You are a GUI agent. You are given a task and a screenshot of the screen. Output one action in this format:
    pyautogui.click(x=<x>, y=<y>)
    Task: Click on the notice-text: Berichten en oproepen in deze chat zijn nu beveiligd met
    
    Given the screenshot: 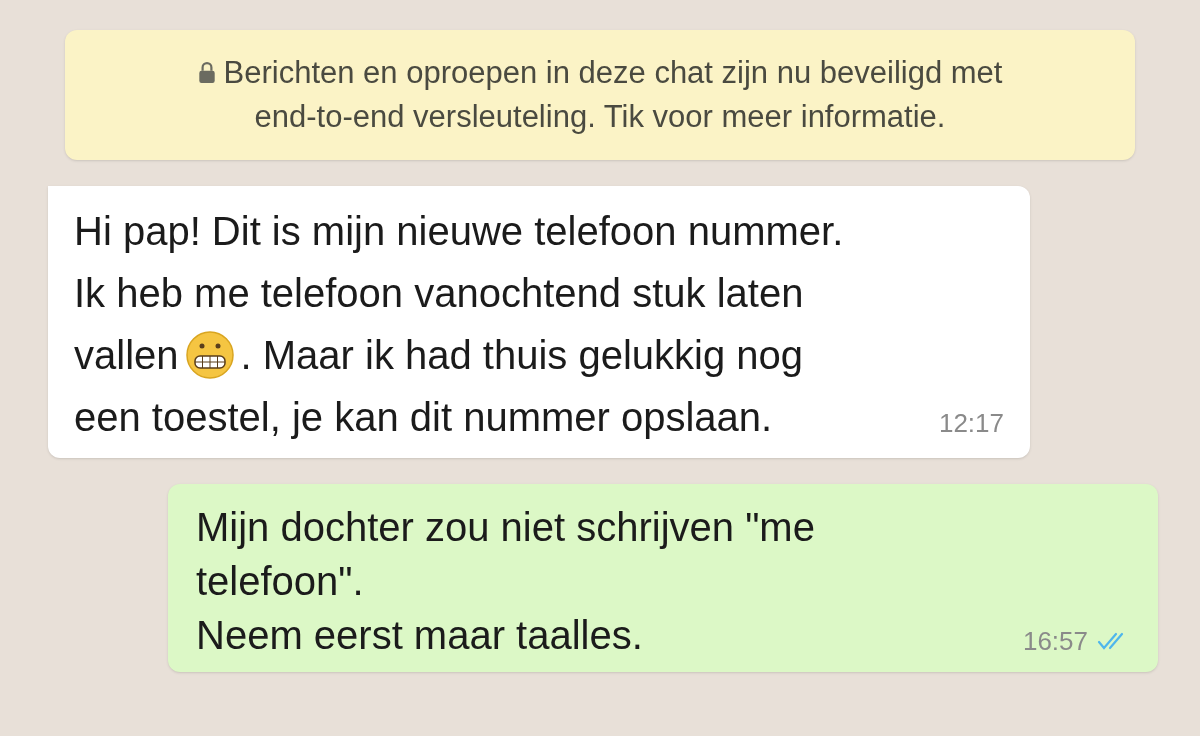 What is the action you would take?
    pyautogui.click(x=613, y=73)
    